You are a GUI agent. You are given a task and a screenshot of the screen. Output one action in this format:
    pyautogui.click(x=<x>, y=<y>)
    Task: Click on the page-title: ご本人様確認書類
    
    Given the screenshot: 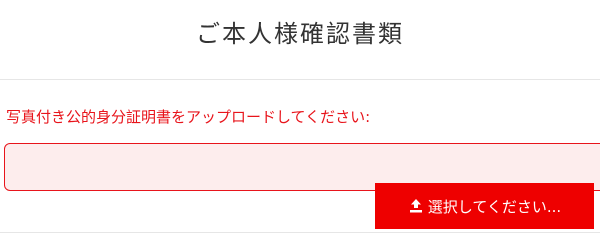 What is the action you would take?
    pyautogui.click(x=300, y=34)
    